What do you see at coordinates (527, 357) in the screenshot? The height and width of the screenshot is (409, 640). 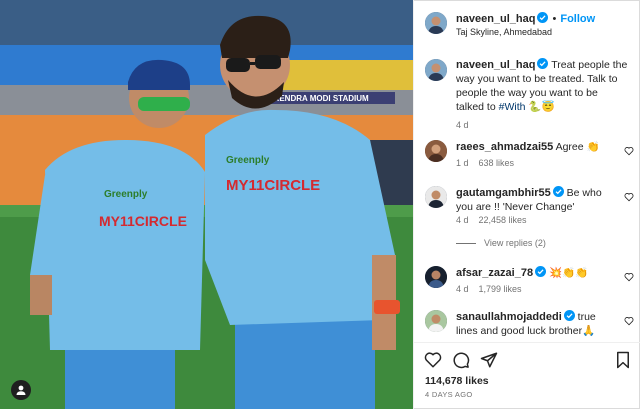 I see `action-bar` at bounding box center [527, 357].